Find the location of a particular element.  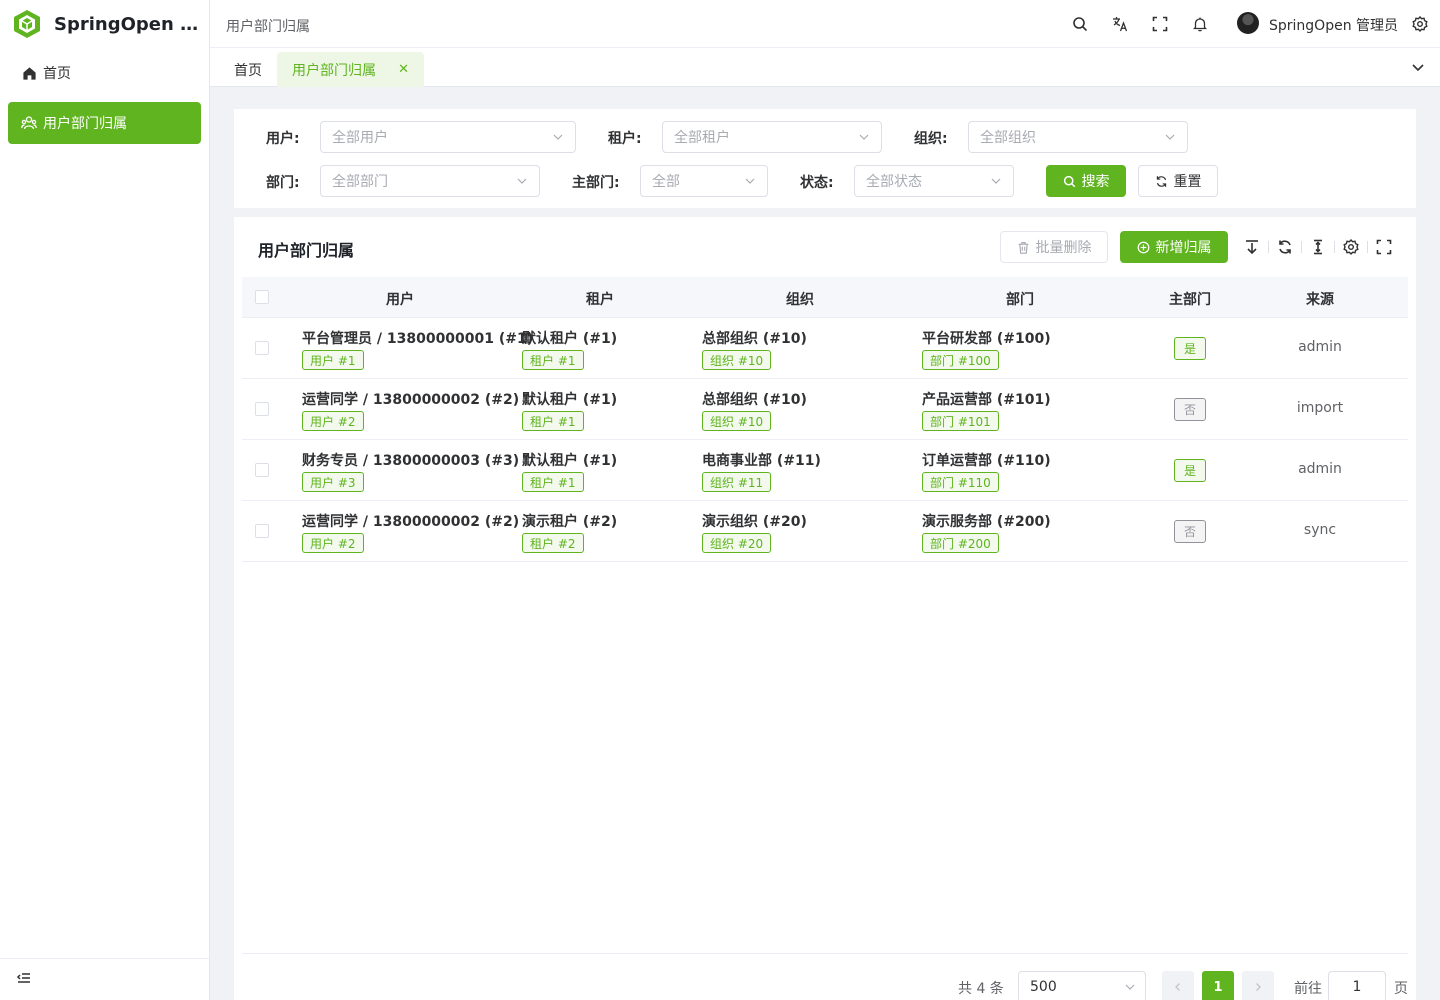

main-dept-select: 全部 is located at coordinates (704, 181).